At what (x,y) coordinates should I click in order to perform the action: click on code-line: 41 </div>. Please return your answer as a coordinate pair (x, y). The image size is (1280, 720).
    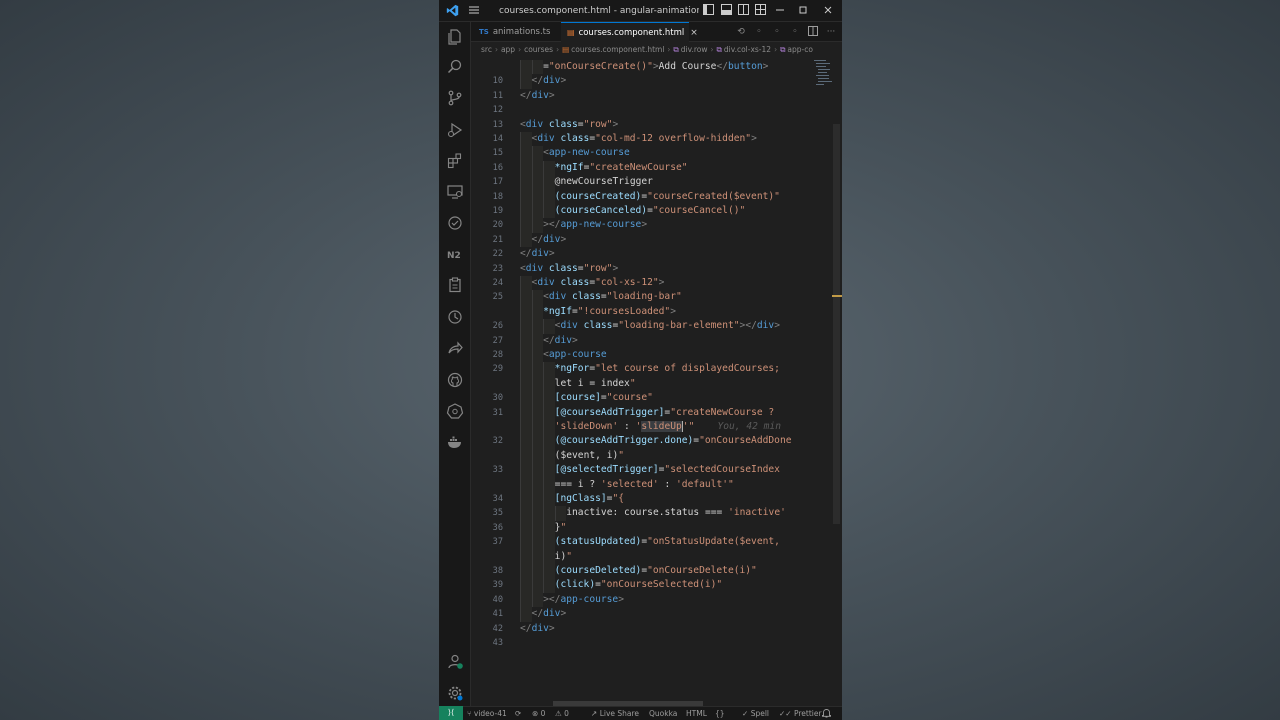
    Looking at the image, I should click on (656, 614).